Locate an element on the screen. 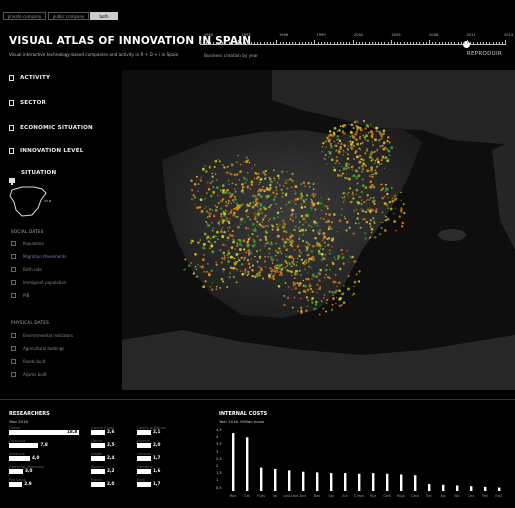 The height and width of the screenshot is (508, 515). category-activity: ACTIVITY is located at coordinates (29, 78).